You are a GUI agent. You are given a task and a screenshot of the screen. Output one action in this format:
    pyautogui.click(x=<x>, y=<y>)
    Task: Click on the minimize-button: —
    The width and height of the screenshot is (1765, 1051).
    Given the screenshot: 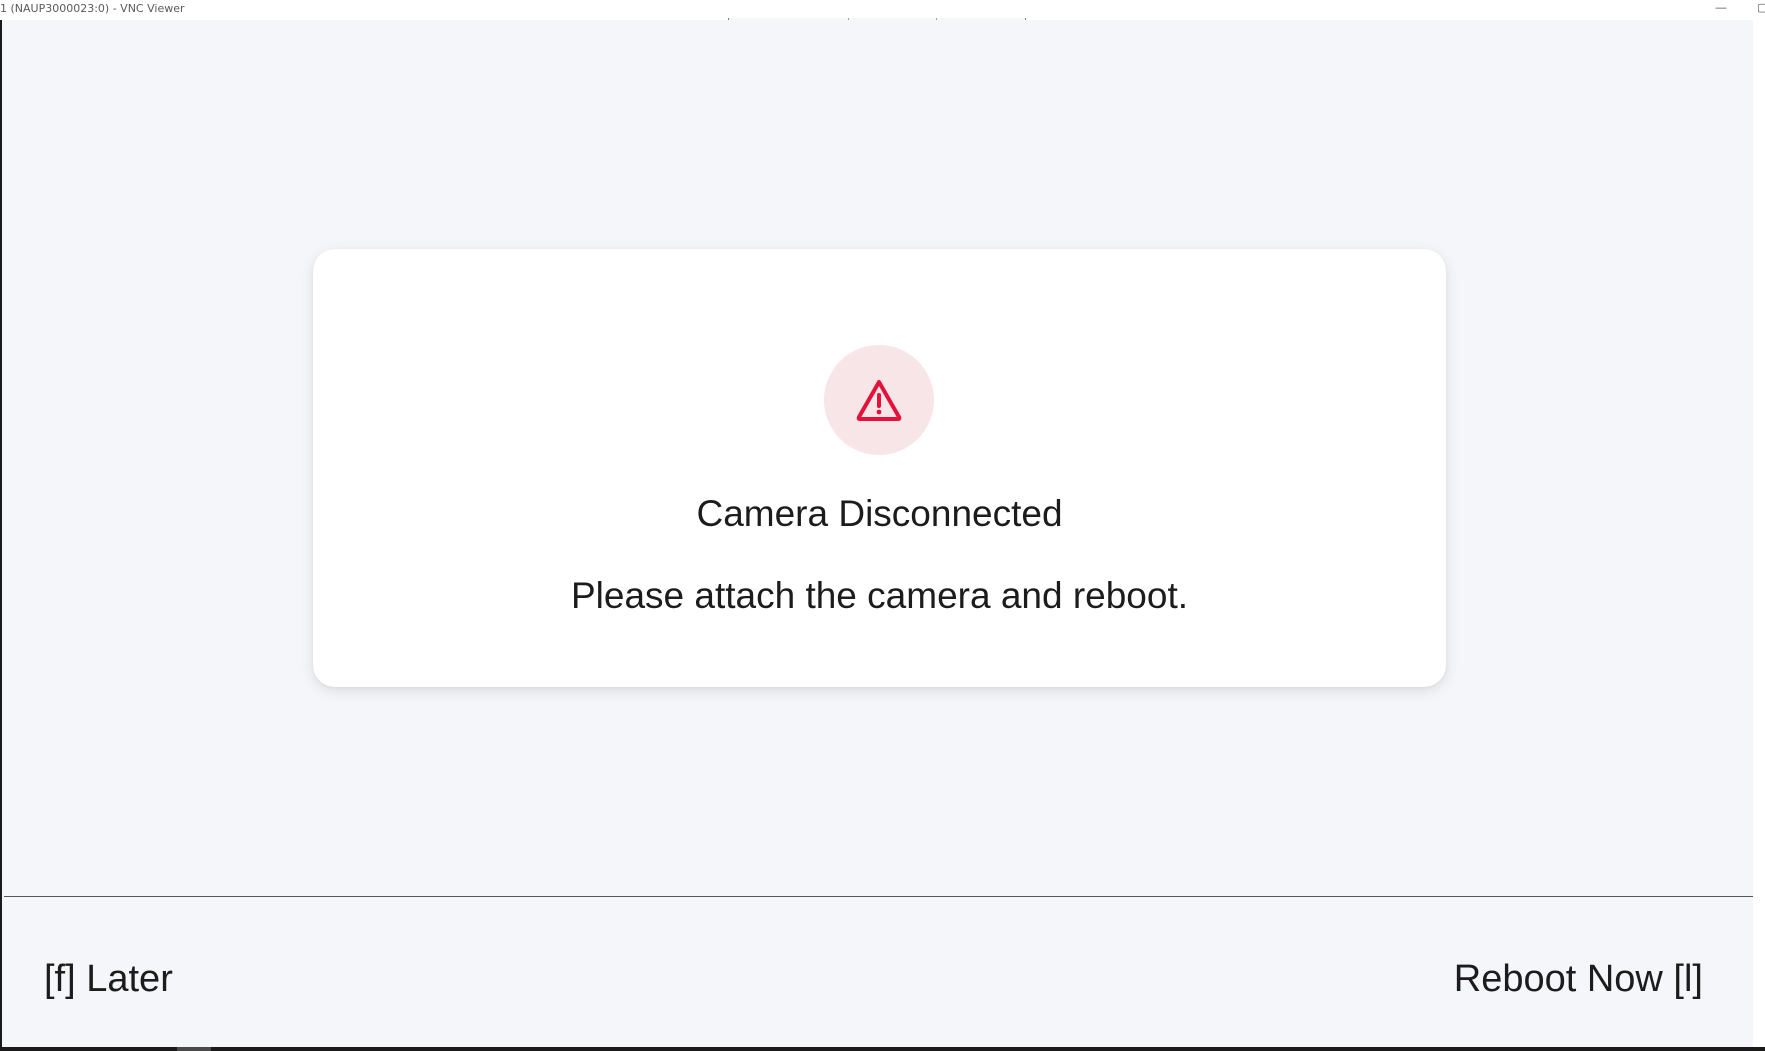 What is the action you would take?
    pyautogui.click(x=1721, y=9)
    